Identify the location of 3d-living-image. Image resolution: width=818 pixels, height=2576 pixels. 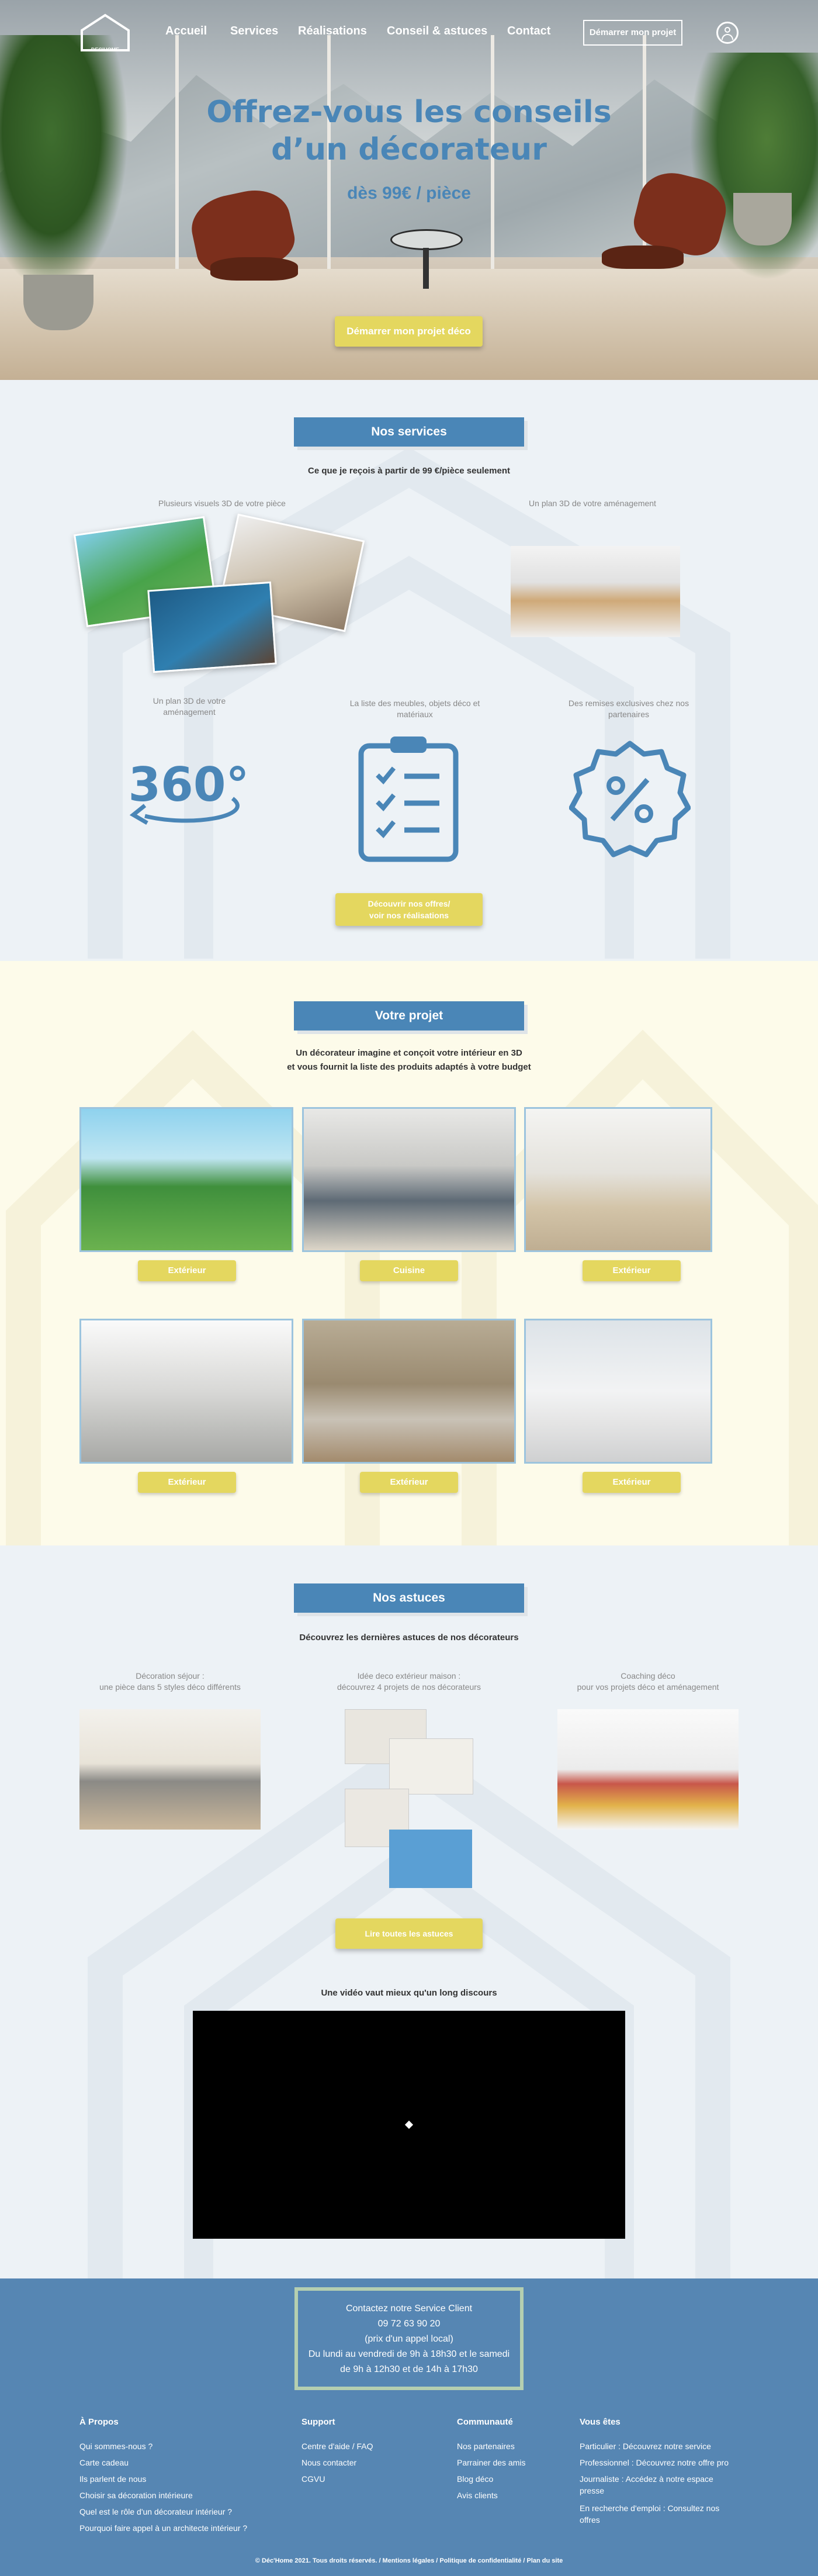
(212, 627).